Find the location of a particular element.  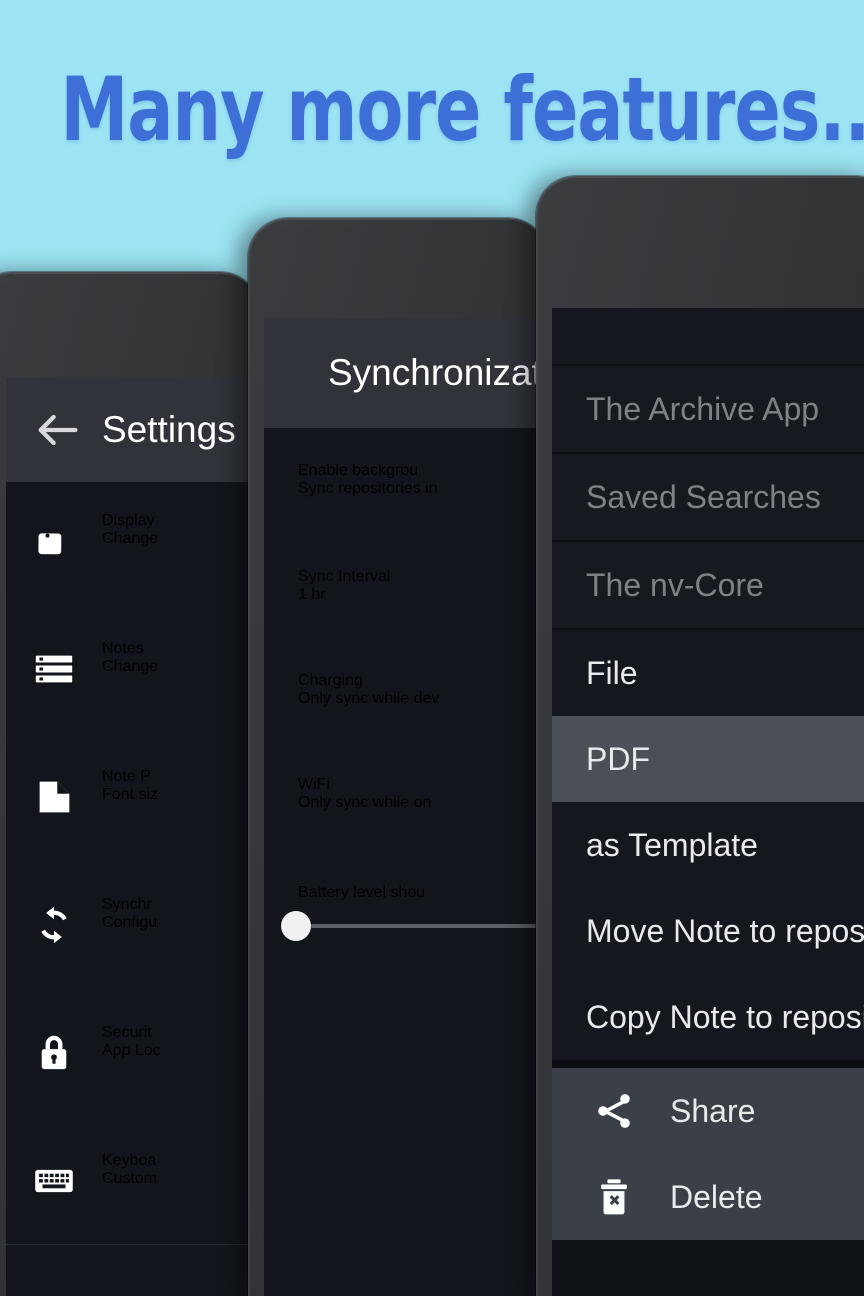

context-menu-footer: Share Delete is located at coordinates (708, 1154).